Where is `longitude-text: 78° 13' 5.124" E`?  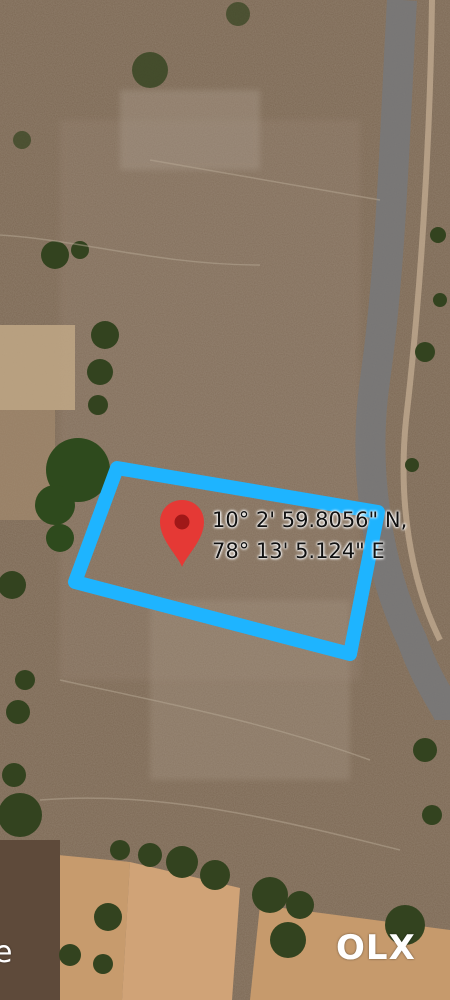 longitude-text: 78° 13' 5.124" E is located at coordinates (298, 551).